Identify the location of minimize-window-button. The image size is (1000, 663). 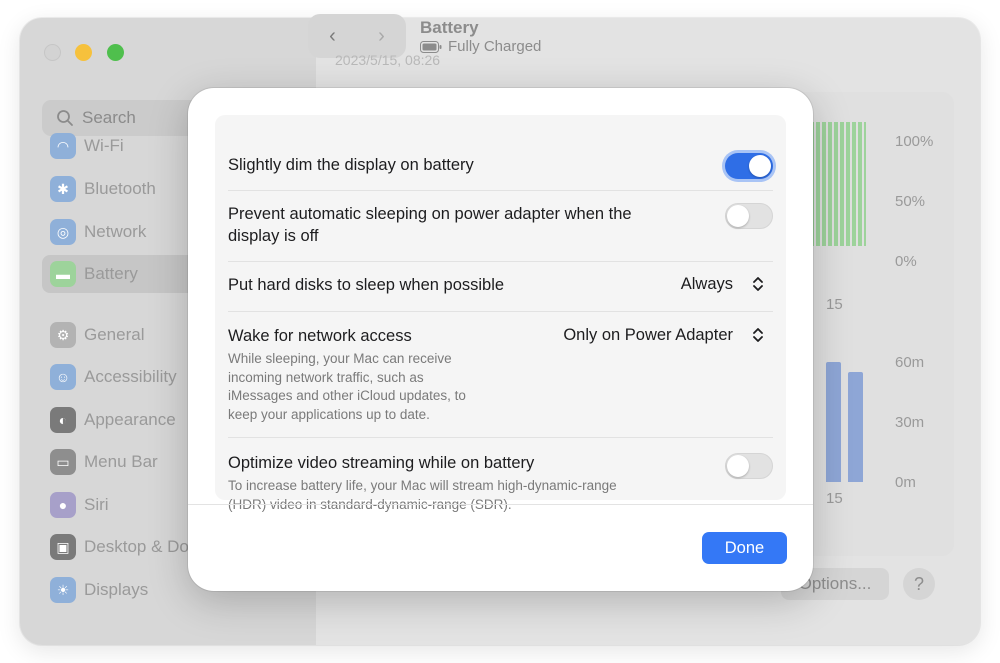
(83, 52).